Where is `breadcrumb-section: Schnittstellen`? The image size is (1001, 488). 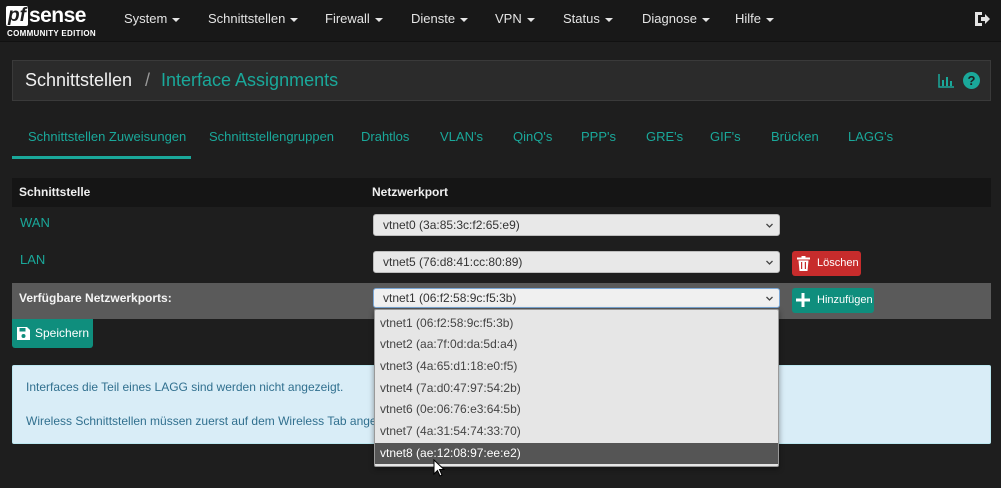 breadcrumb-section: Schnittstellen is located at coordinates (78, 80).